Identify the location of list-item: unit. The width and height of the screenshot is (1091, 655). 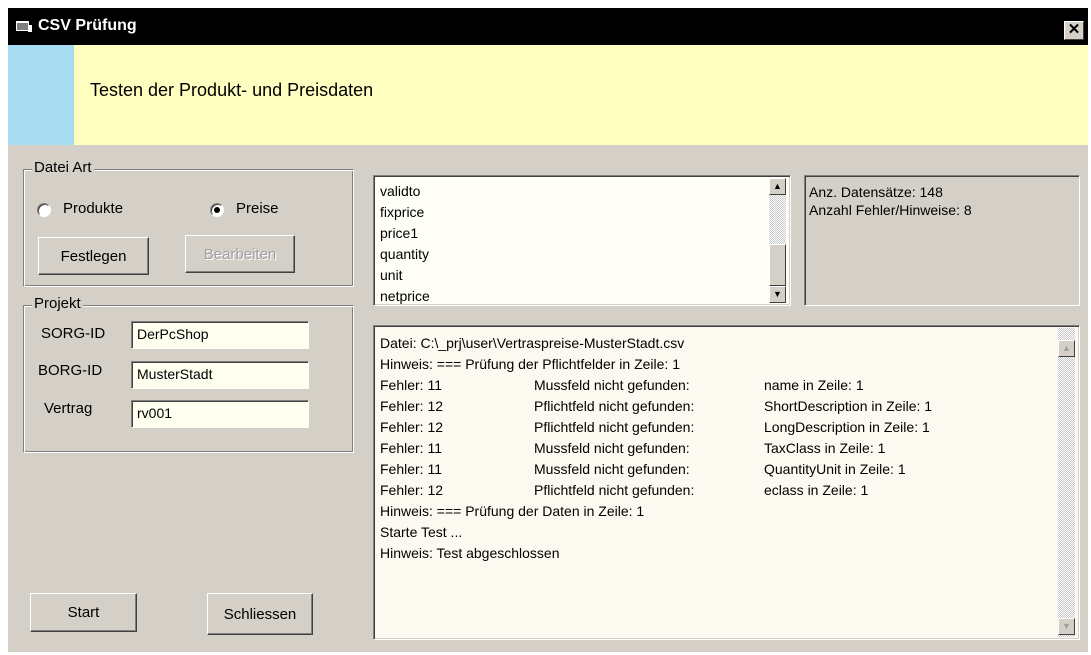
(391, 275).